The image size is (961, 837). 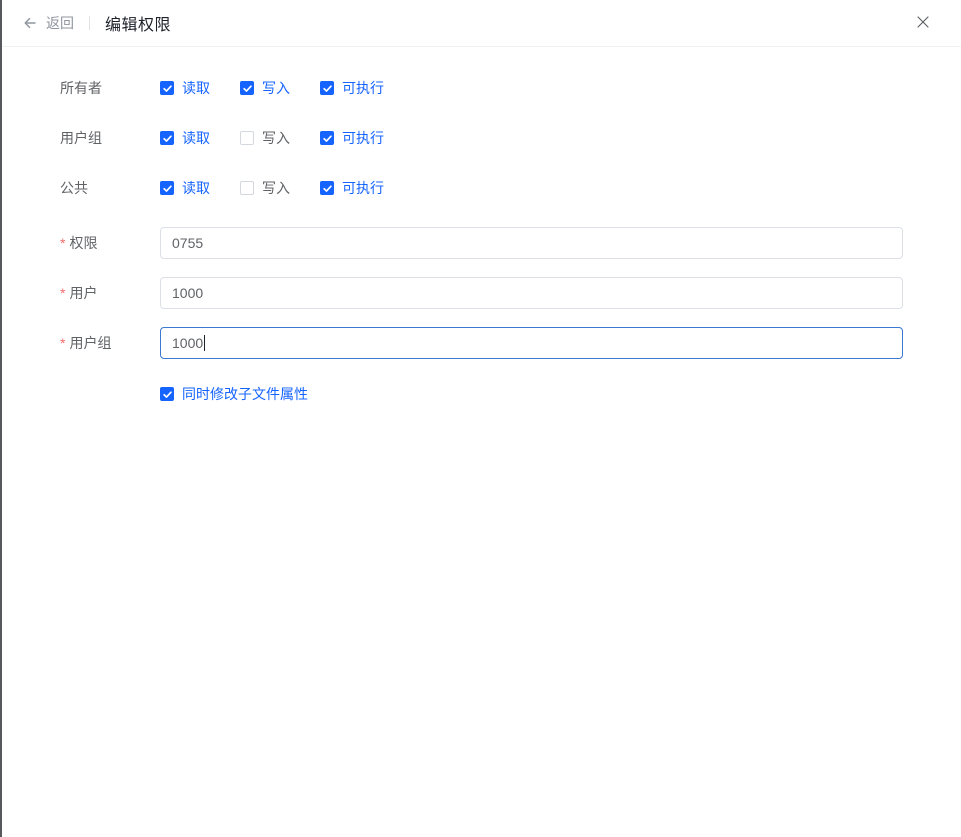 I want to click on row-label-public: 公共, so click(x=74, y=188).